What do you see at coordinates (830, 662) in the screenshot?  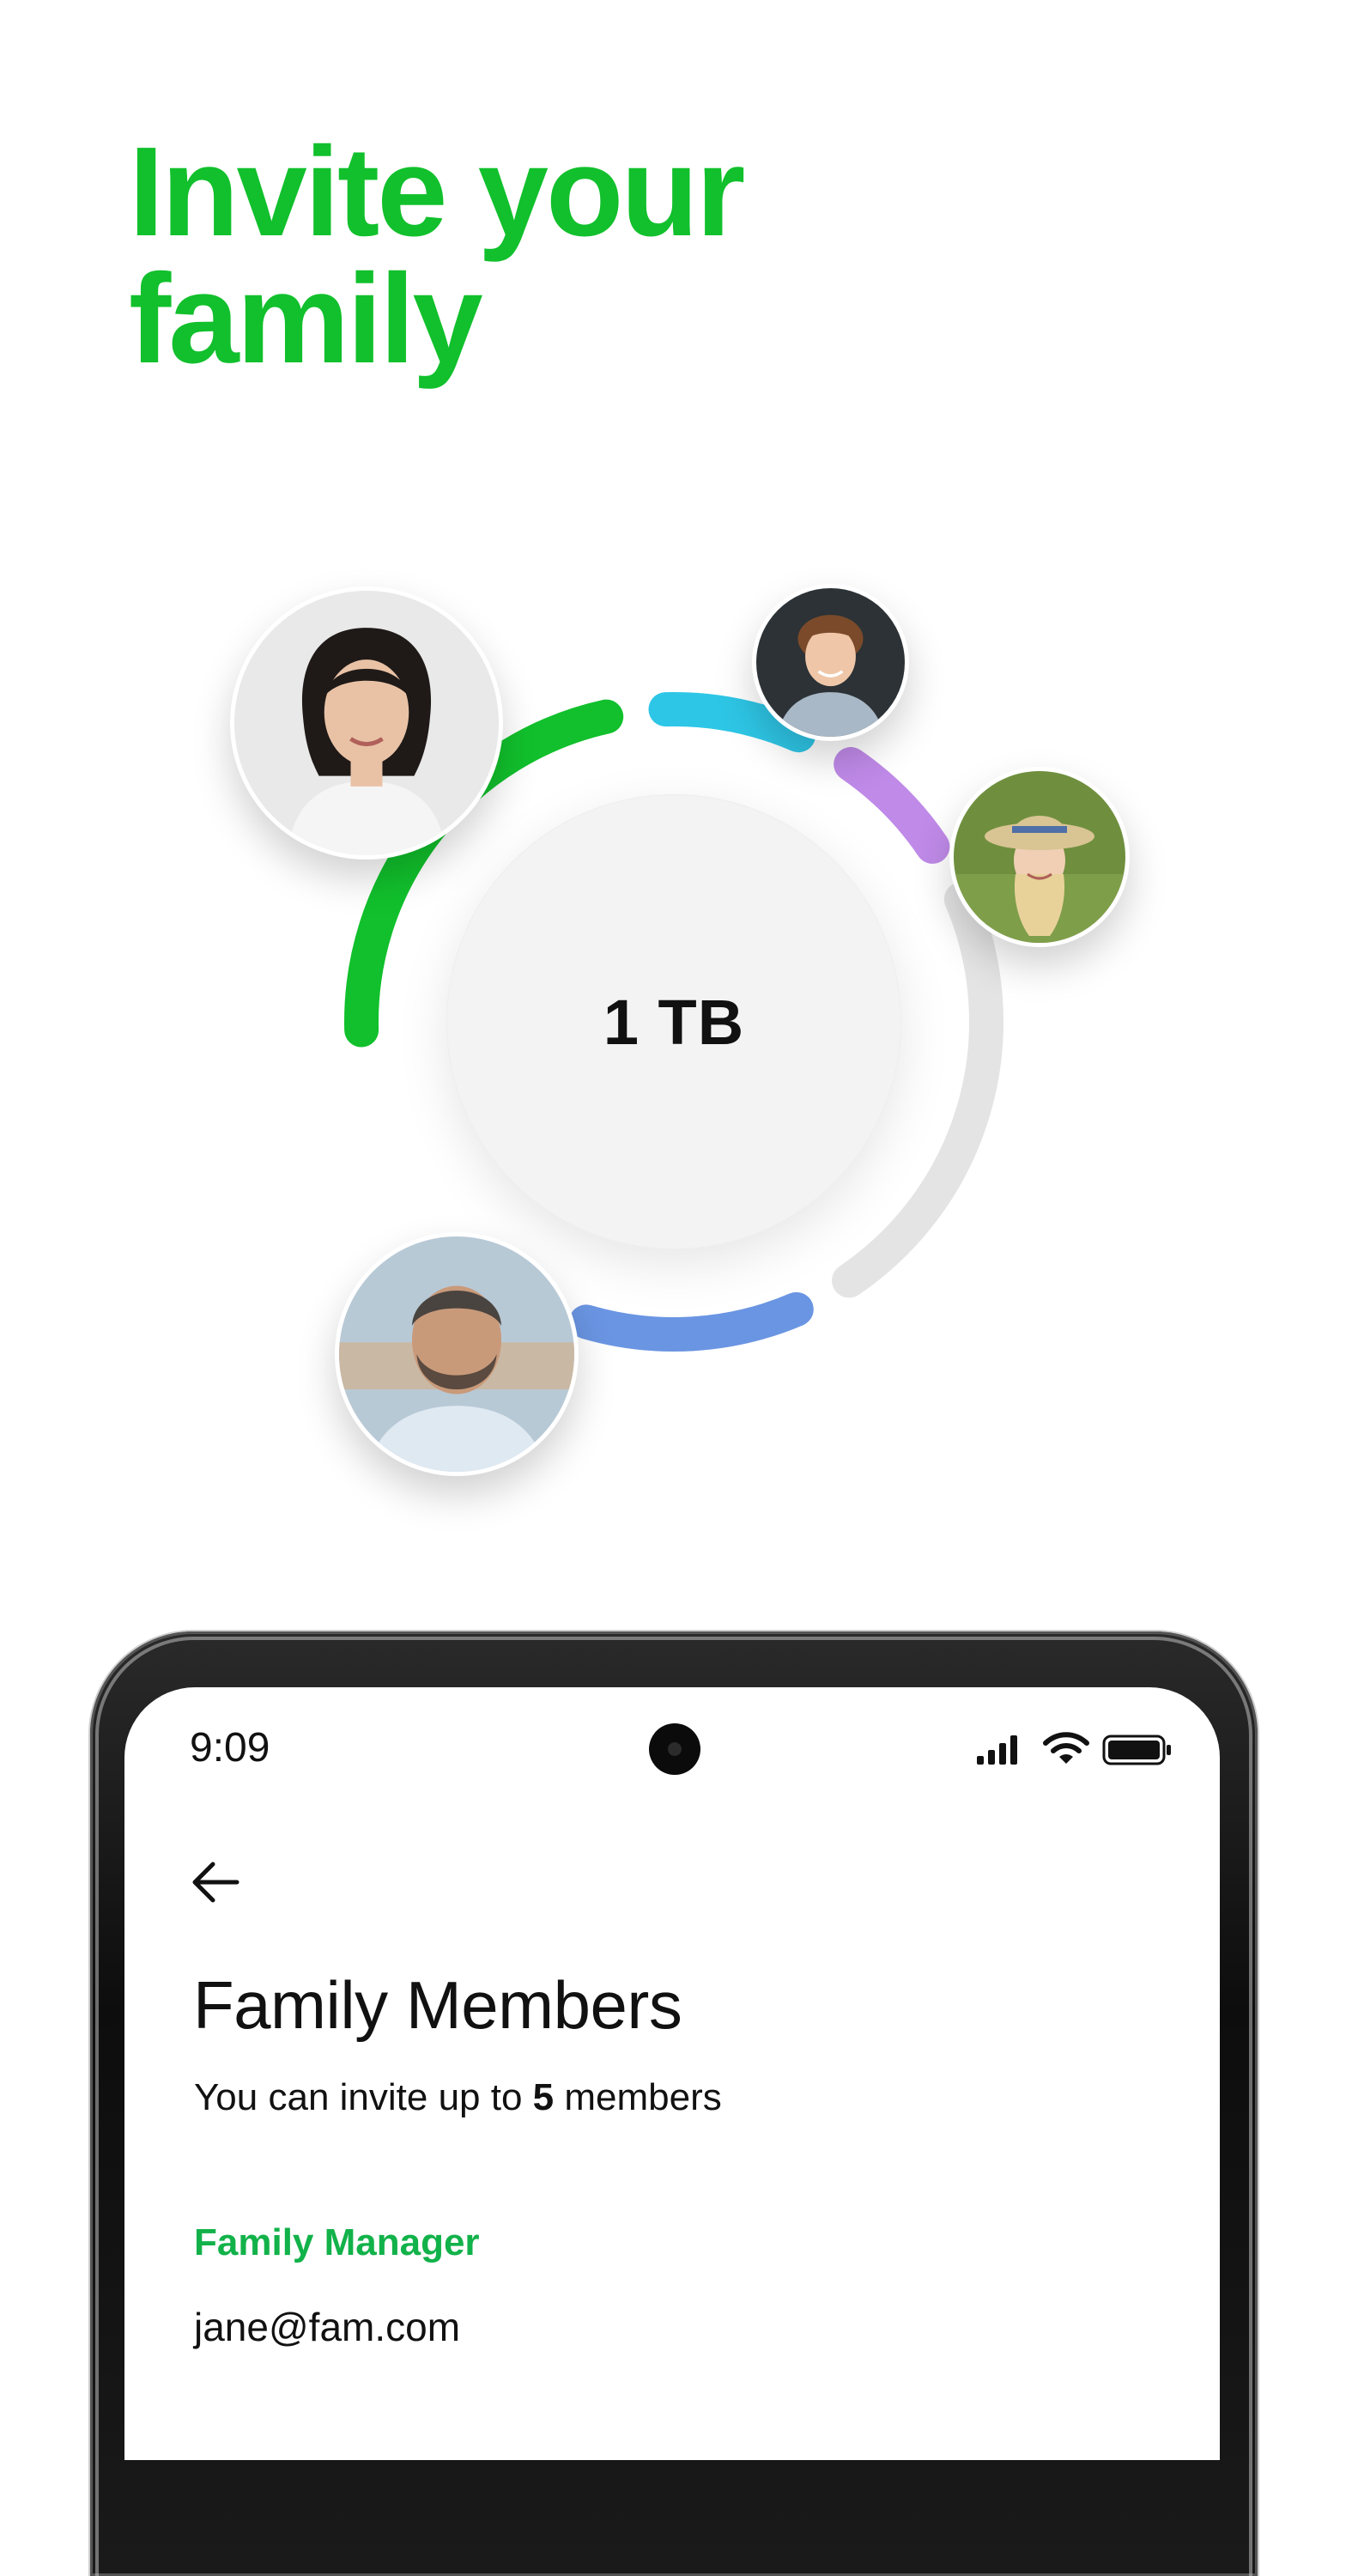 I see `avatar-young-man-curly` at bounding box center [830, 662].